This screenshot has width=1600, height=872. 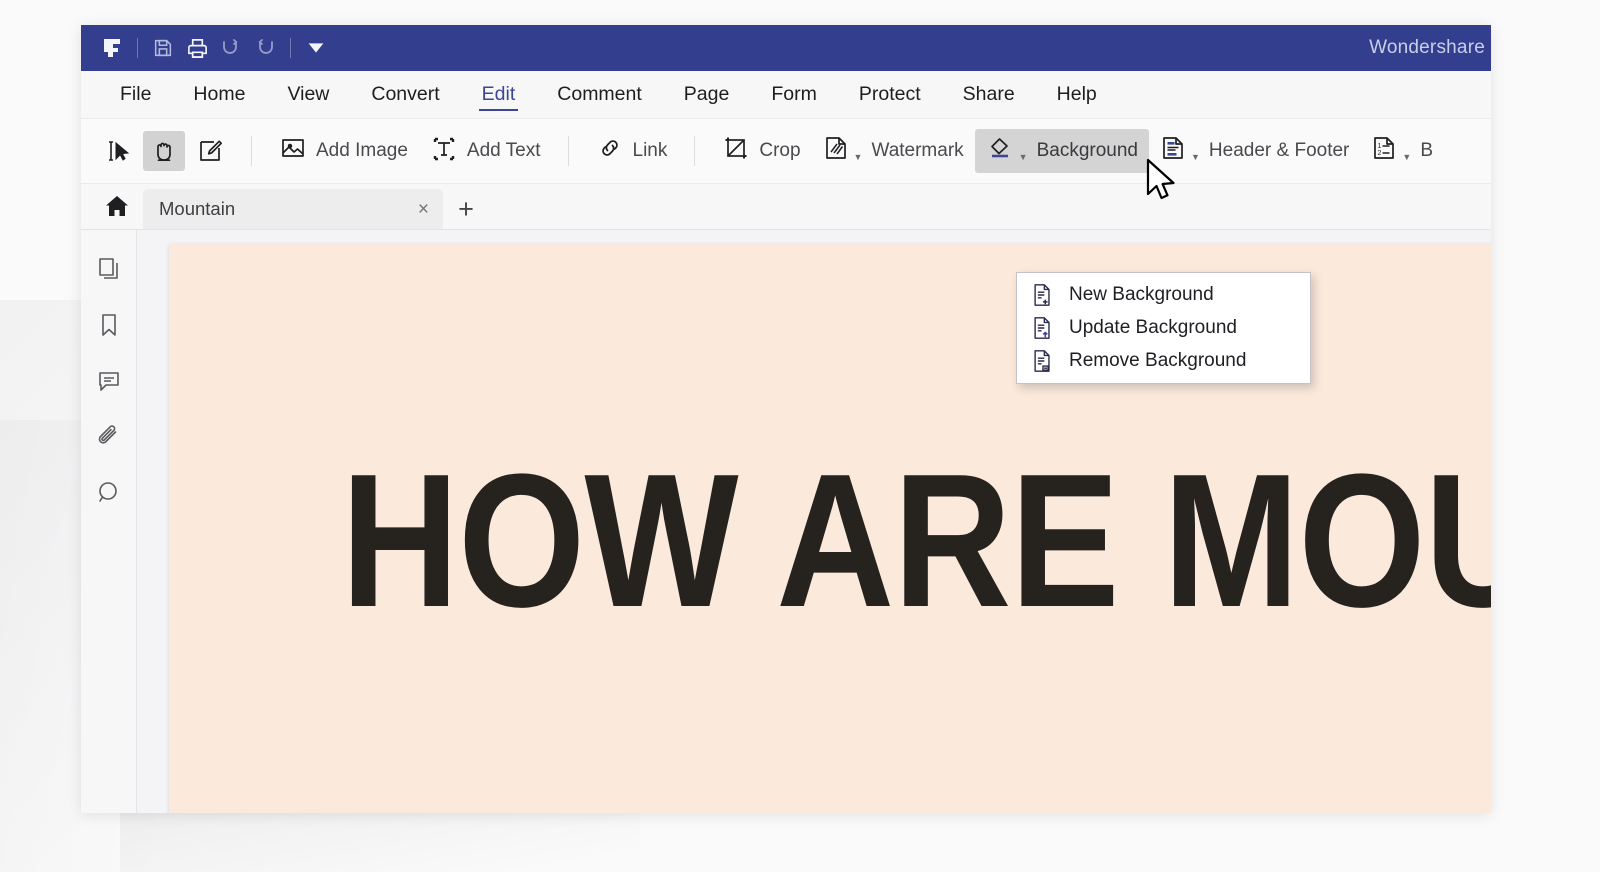 What do you see at coordinates (135, 94) in the screenshot?
I see `menu-item-file: File` at bounding box center [135, 94].